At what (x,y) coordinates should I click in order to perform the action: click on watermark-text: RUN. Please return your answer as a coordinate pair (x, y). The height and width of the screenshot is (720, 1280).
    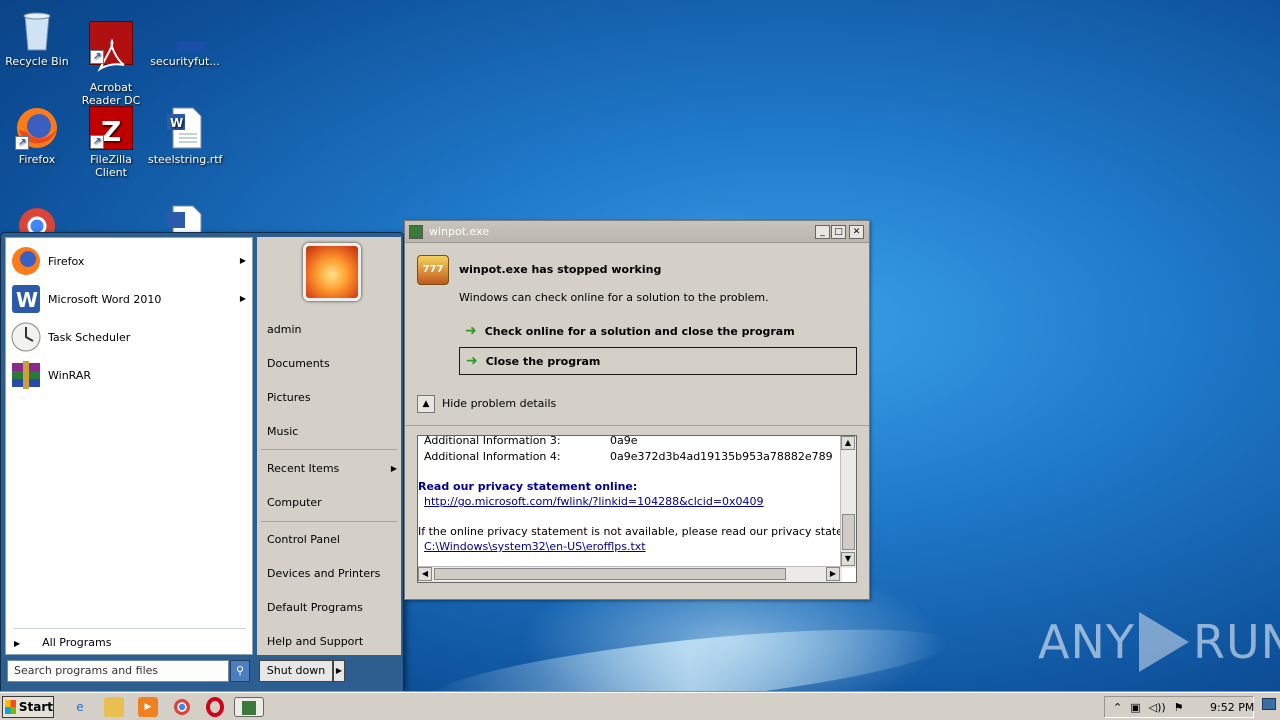
    Looking at the image, I should click on (1236, 642).